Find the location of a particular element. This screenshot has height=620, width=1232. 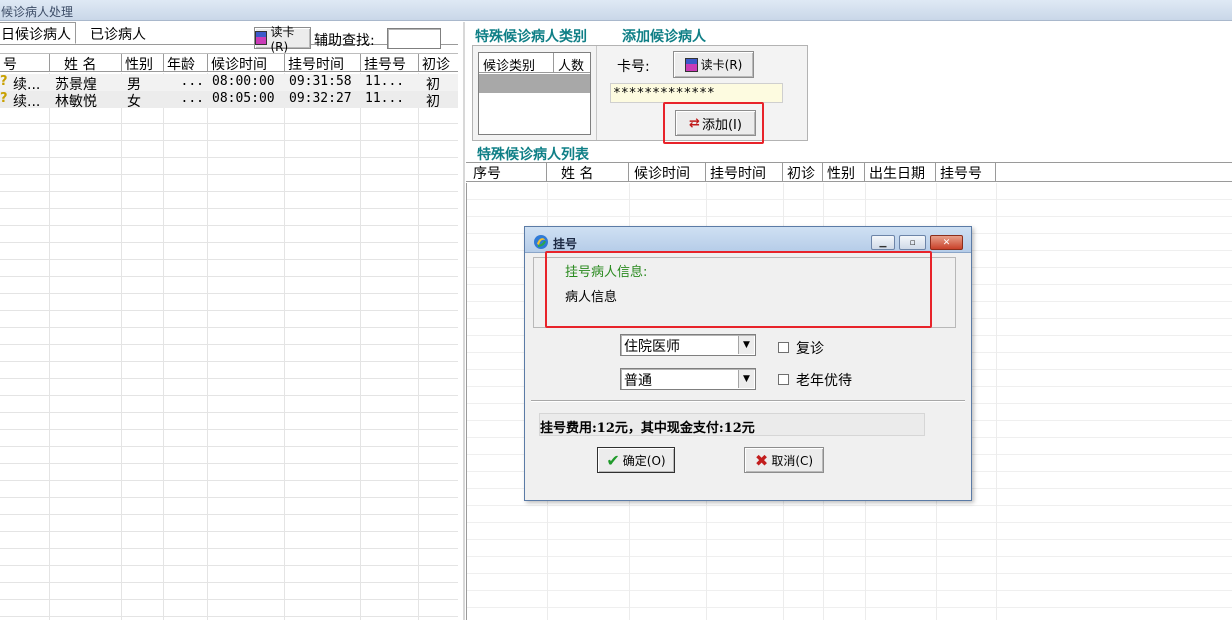

row-reg-time: 09:31:58 is located at coordinates (320, 81).